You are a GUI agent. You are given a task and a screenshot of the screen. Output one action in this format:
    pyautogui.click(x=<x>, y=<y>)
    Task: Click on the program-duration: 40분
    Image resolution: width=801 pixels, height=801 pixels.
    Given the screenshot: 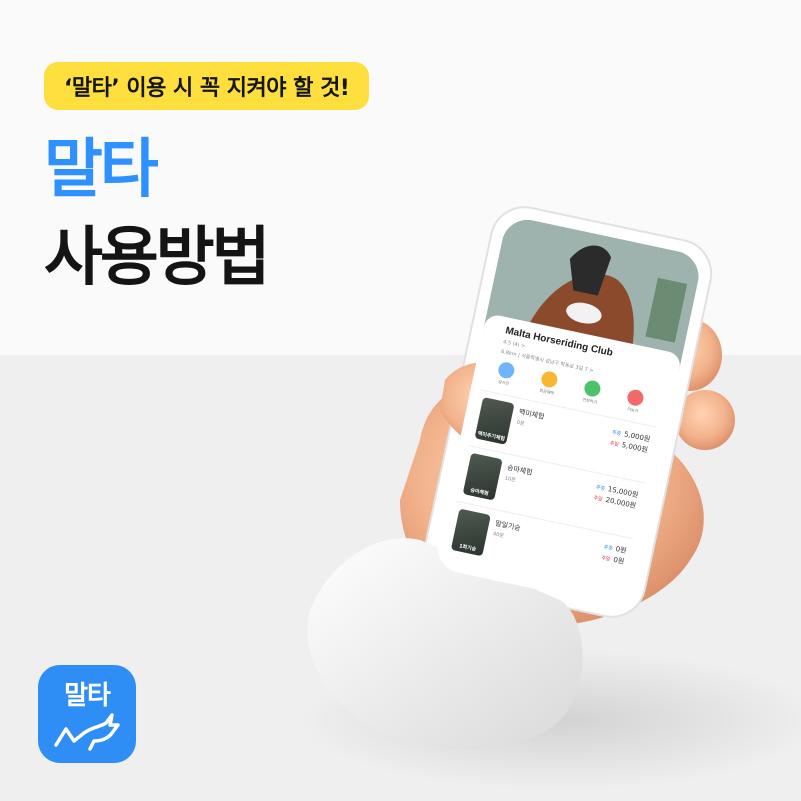 What is the action you would take?
    pyautogui.click(x=498, y=535)
    